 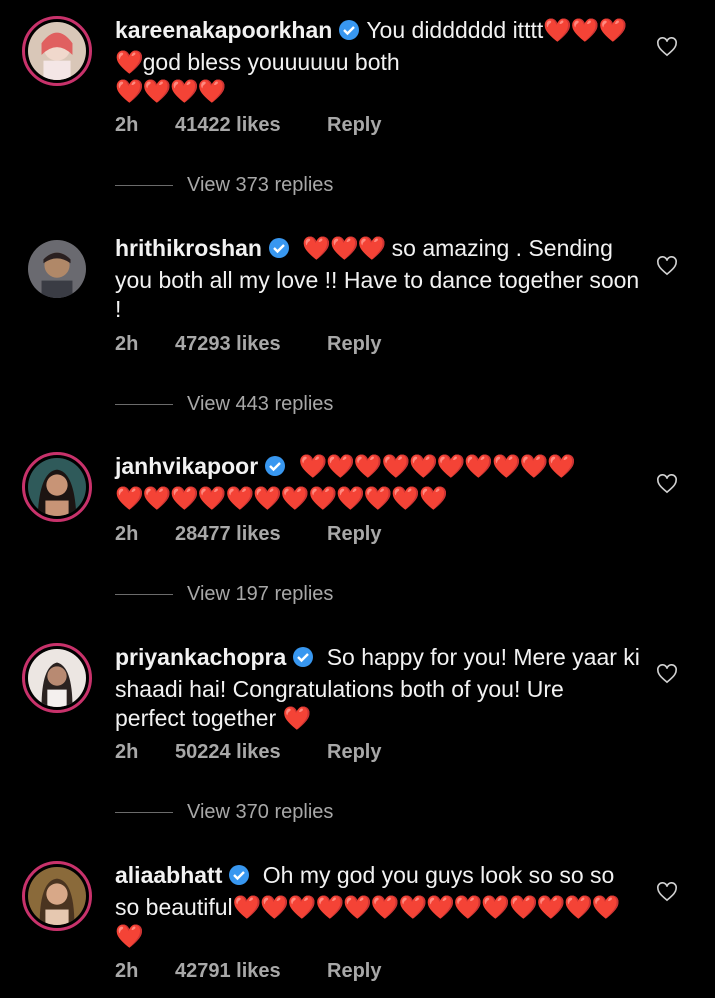 I want to click on comment-meta: 2h 28477 likes Reply, so click(x=248, y=534).